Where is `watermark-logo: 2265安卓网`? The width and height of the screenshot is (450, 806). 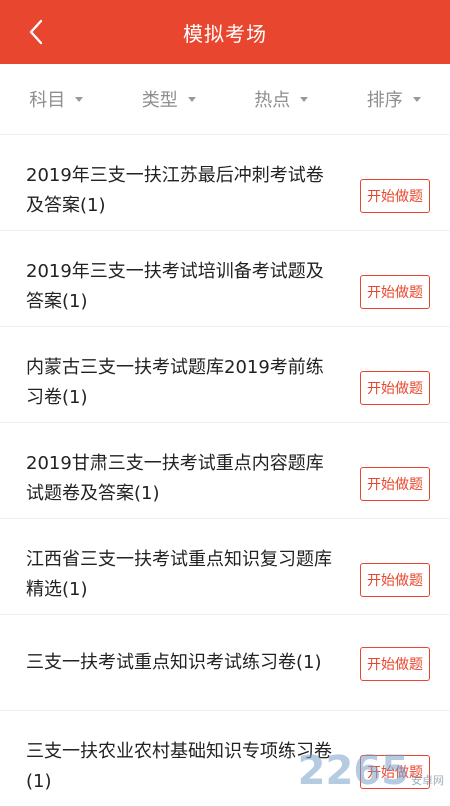
watermark-logo: 2265安卓网 is located at coordinates (371, 771).